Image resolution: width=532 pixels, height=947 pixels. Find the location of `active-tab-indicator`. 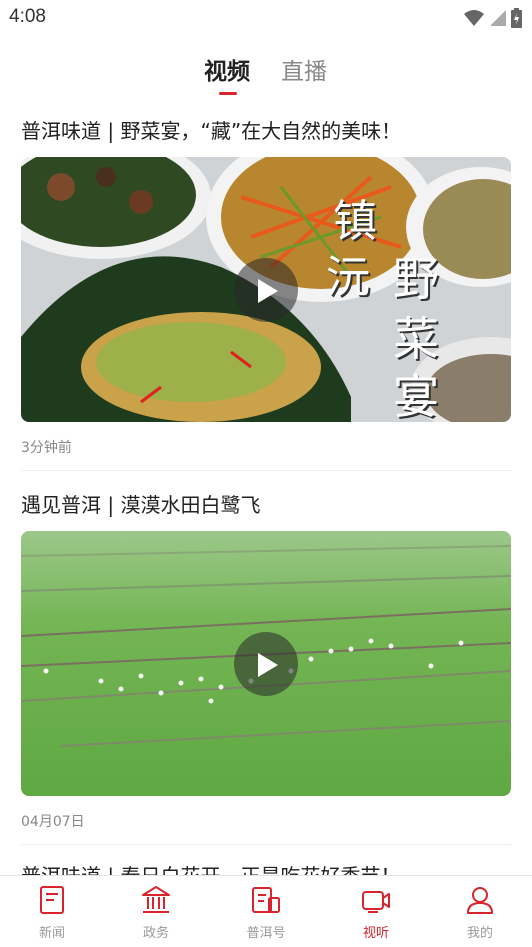

active-tab-indicator is located at coordinates (228, 93).